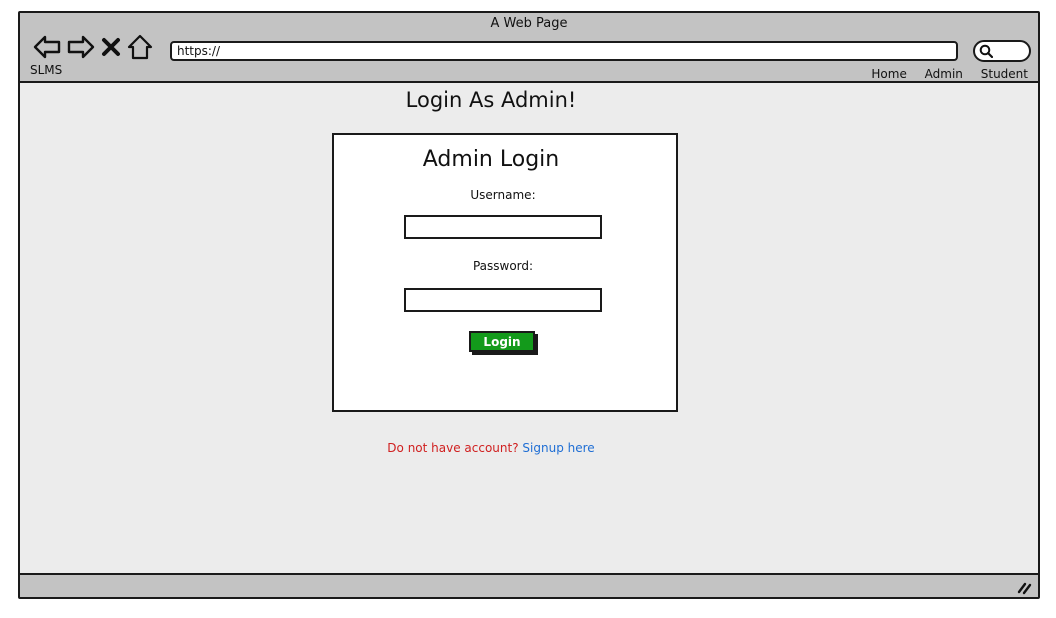 The image size is (1056, 618). What do you see at coordinates (46, 70) in the screenshot?
I see `site-brand: SLMS` at bounding box center [46, 70].